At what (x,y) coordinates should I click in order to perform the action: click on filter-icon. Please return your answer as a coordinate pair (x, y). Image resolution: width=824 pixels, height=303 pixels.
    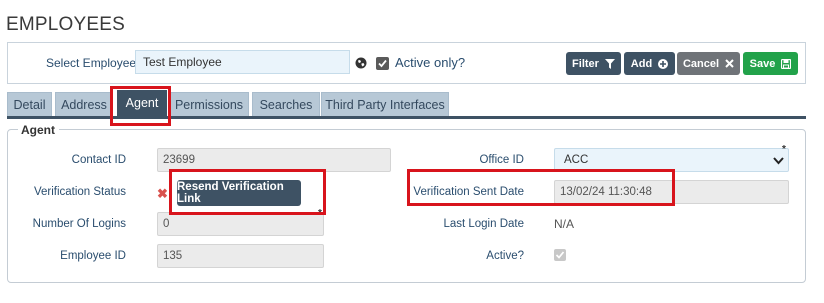
    Looking at the image, I should click on (609, 63).